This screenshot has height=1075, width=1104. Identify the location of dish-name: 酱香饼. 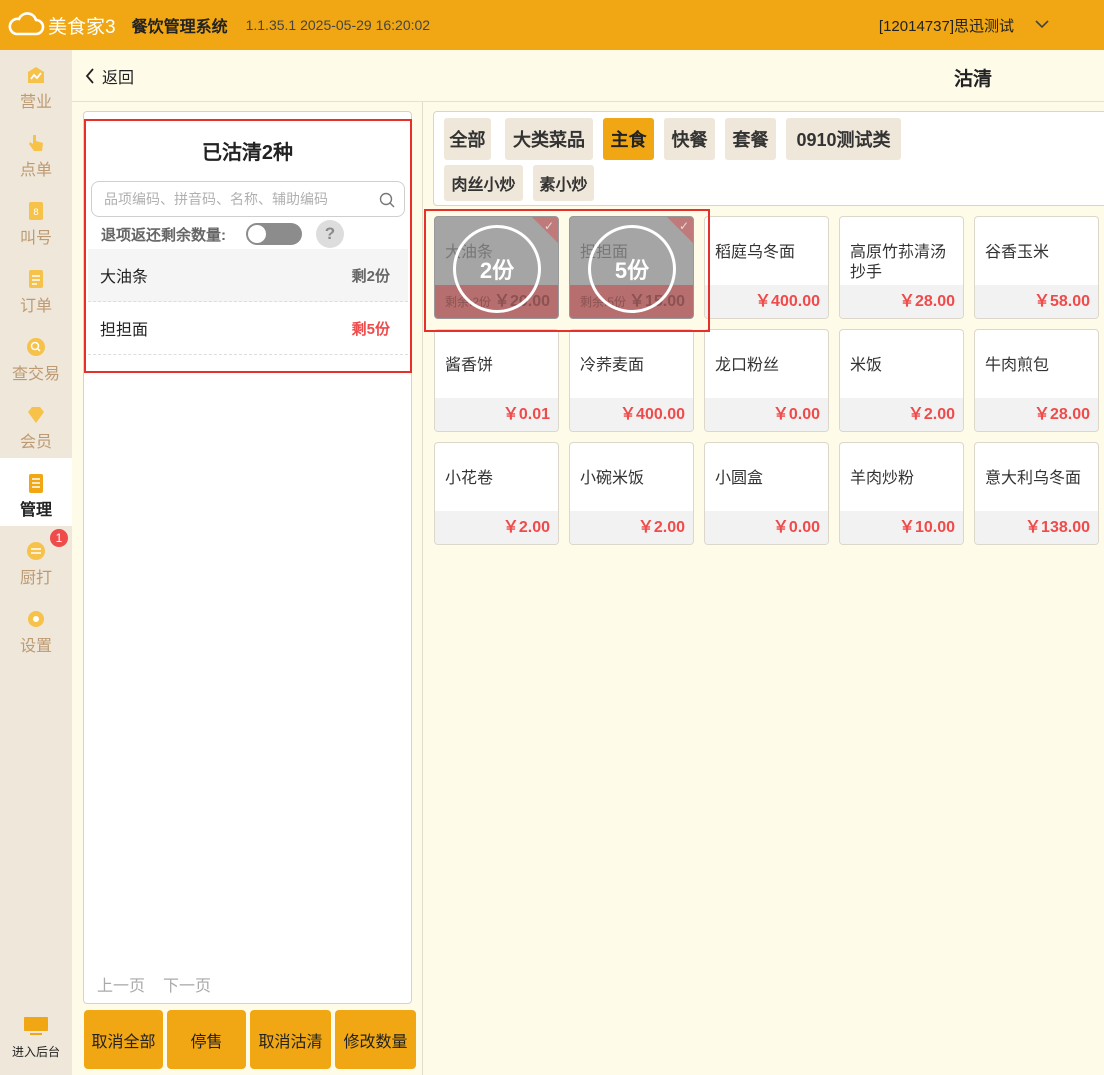
(469, 365).